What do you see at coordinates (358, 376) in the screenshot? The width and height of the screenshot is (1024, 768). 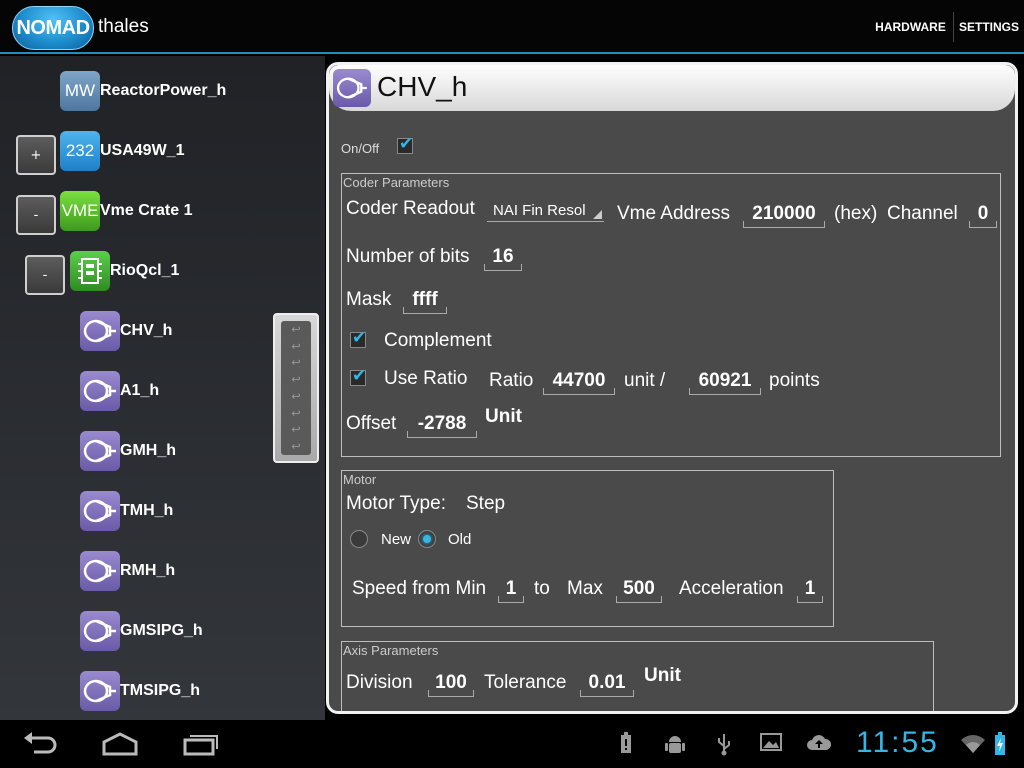 I see `use-ratio-checkbox` at bounding box center [358, 376].